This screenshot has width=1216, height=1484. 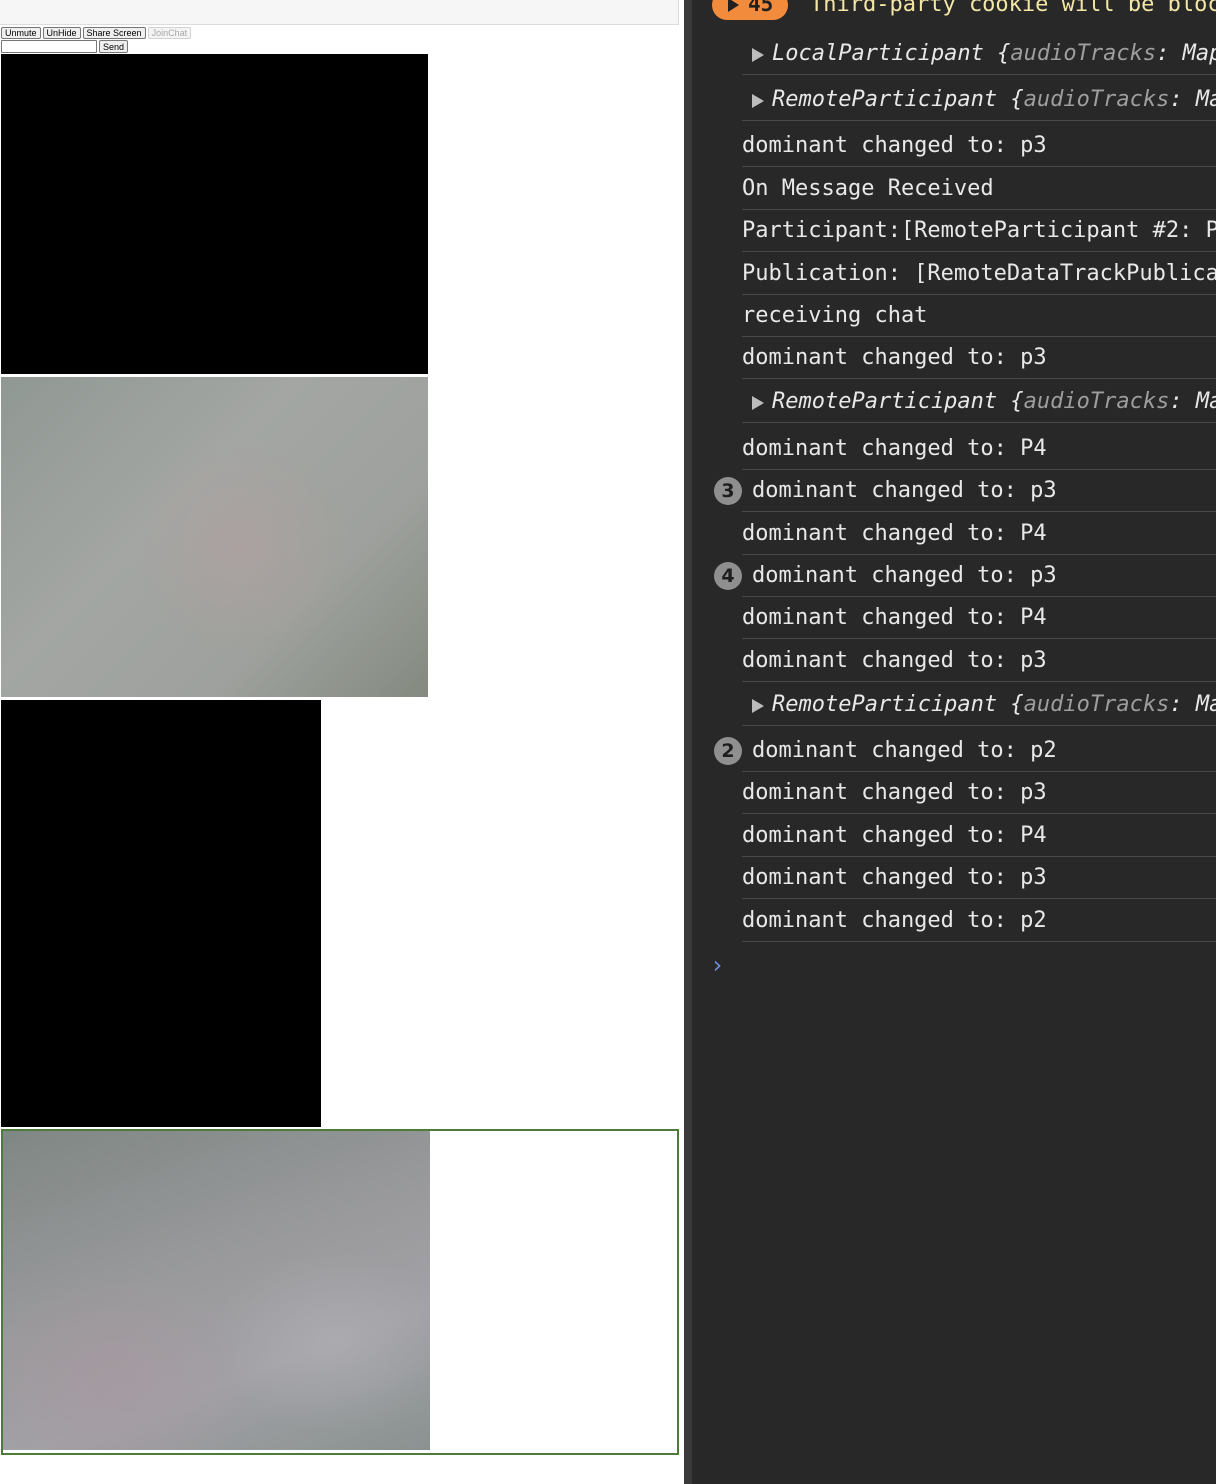 I want to click on console-entry: On Message Received, so click(x=979, y=189).